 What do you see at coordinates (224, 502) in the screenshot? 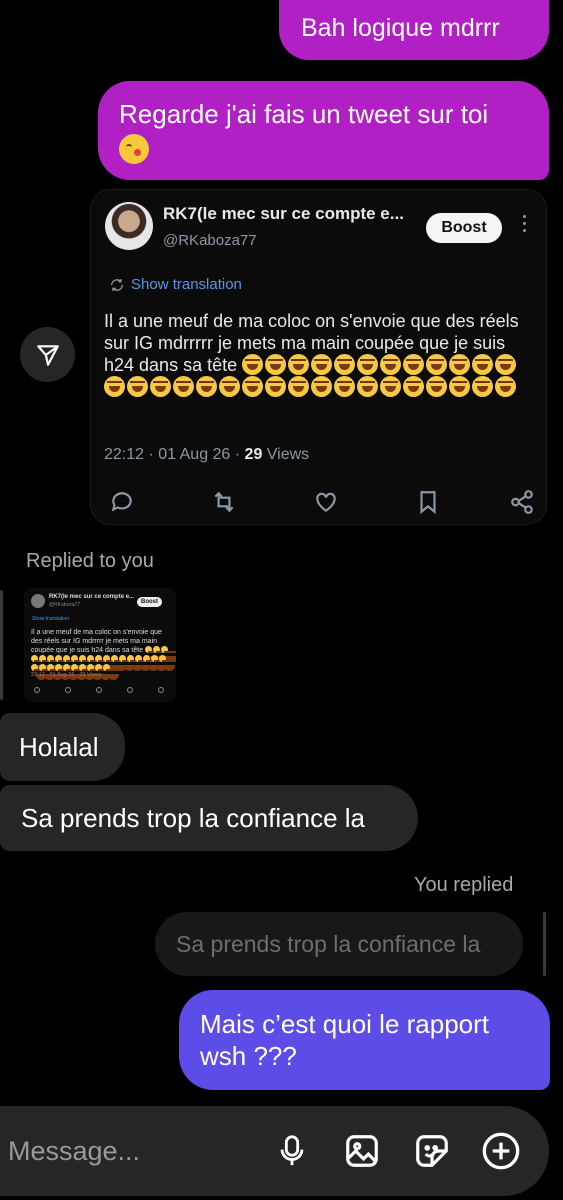
I see `retweet-icon` at bounding box center [224, 502].